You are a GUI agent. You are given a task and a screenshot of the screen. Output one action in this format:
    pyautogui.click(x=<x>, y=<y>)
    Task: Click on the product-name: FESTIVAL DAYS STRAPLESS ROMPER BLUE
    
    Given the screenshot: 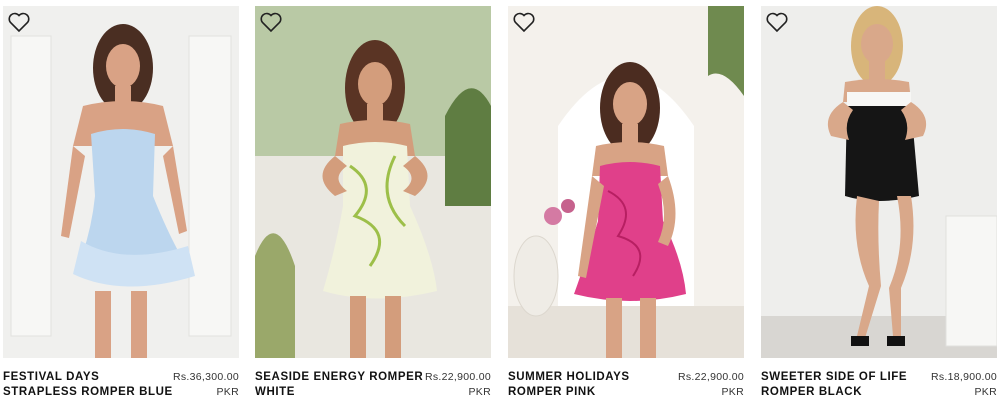 What is the action you would take?
    pyautogui.click(x=88, y=385)
    